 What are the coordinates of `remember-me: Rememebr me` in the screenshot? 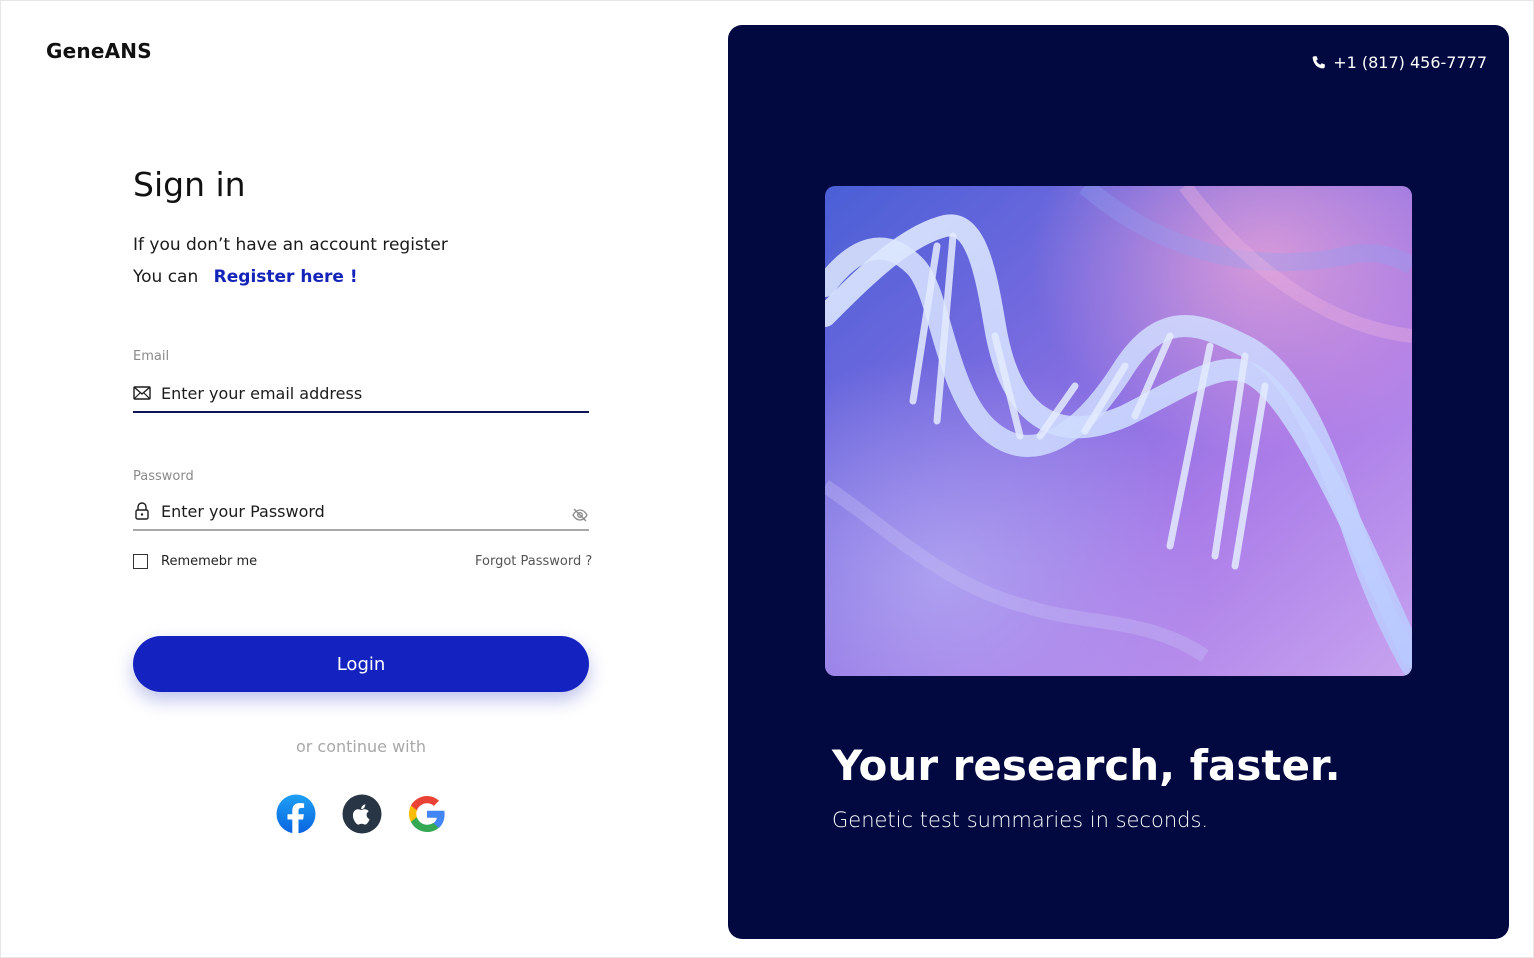 It's located at (195, 561).